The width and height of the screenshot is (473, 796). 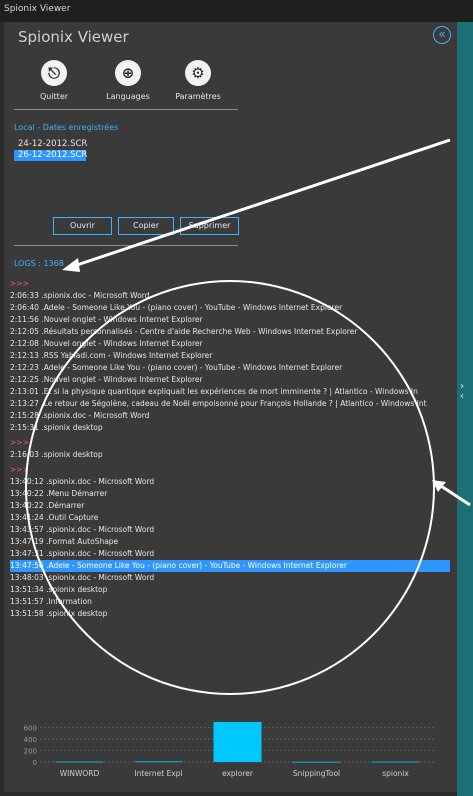 What do you see at coordinates (230, 482) in the screenshot?
I see `log-entry: 13:40:12 .spionix.doc - Microsoft Word` at bounding box center [230, 482].